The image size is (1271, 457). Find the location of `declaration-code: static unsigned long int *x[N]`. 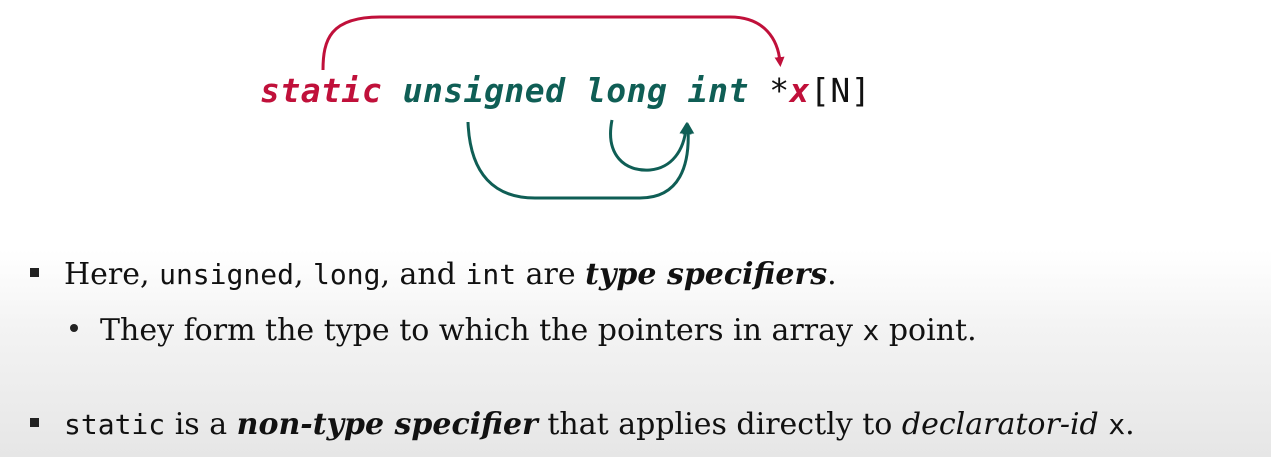

declaration-code: static unsigned long int *x[N] is located at coordinates (565, 91).